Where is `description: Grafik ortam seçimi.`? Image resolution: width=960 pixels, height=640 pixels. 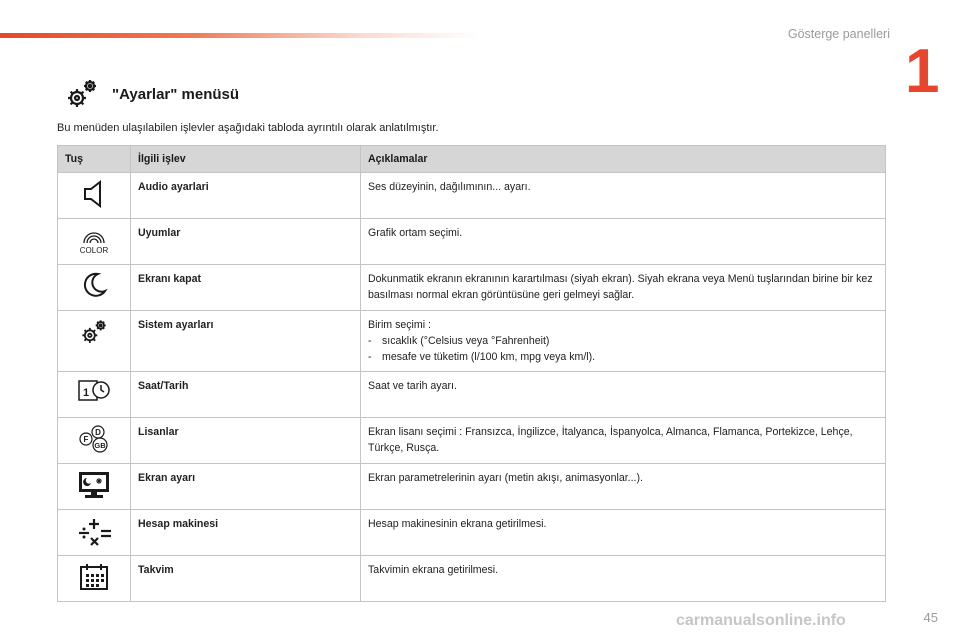
description: Grafik ortam seçimi. is located at coordinates (623, 241).